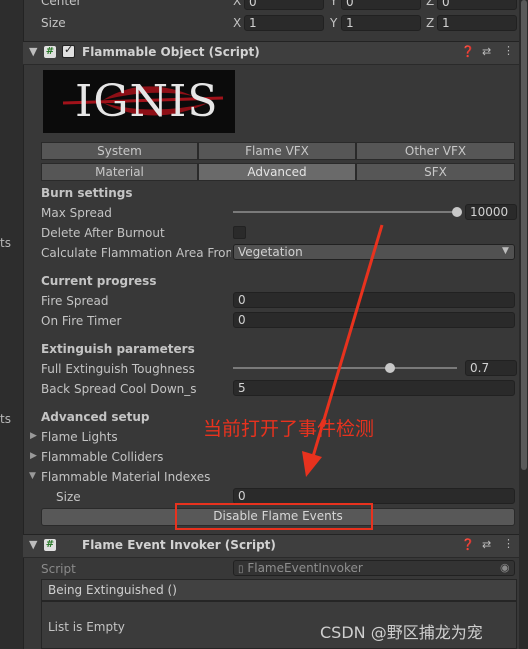 The height and width of the screenshot is (649, 528). What do you see at coordinates (239, 232) in the screenshot?
I see `delete-after-burnout-checkbox` at bounding box center [239, 232].